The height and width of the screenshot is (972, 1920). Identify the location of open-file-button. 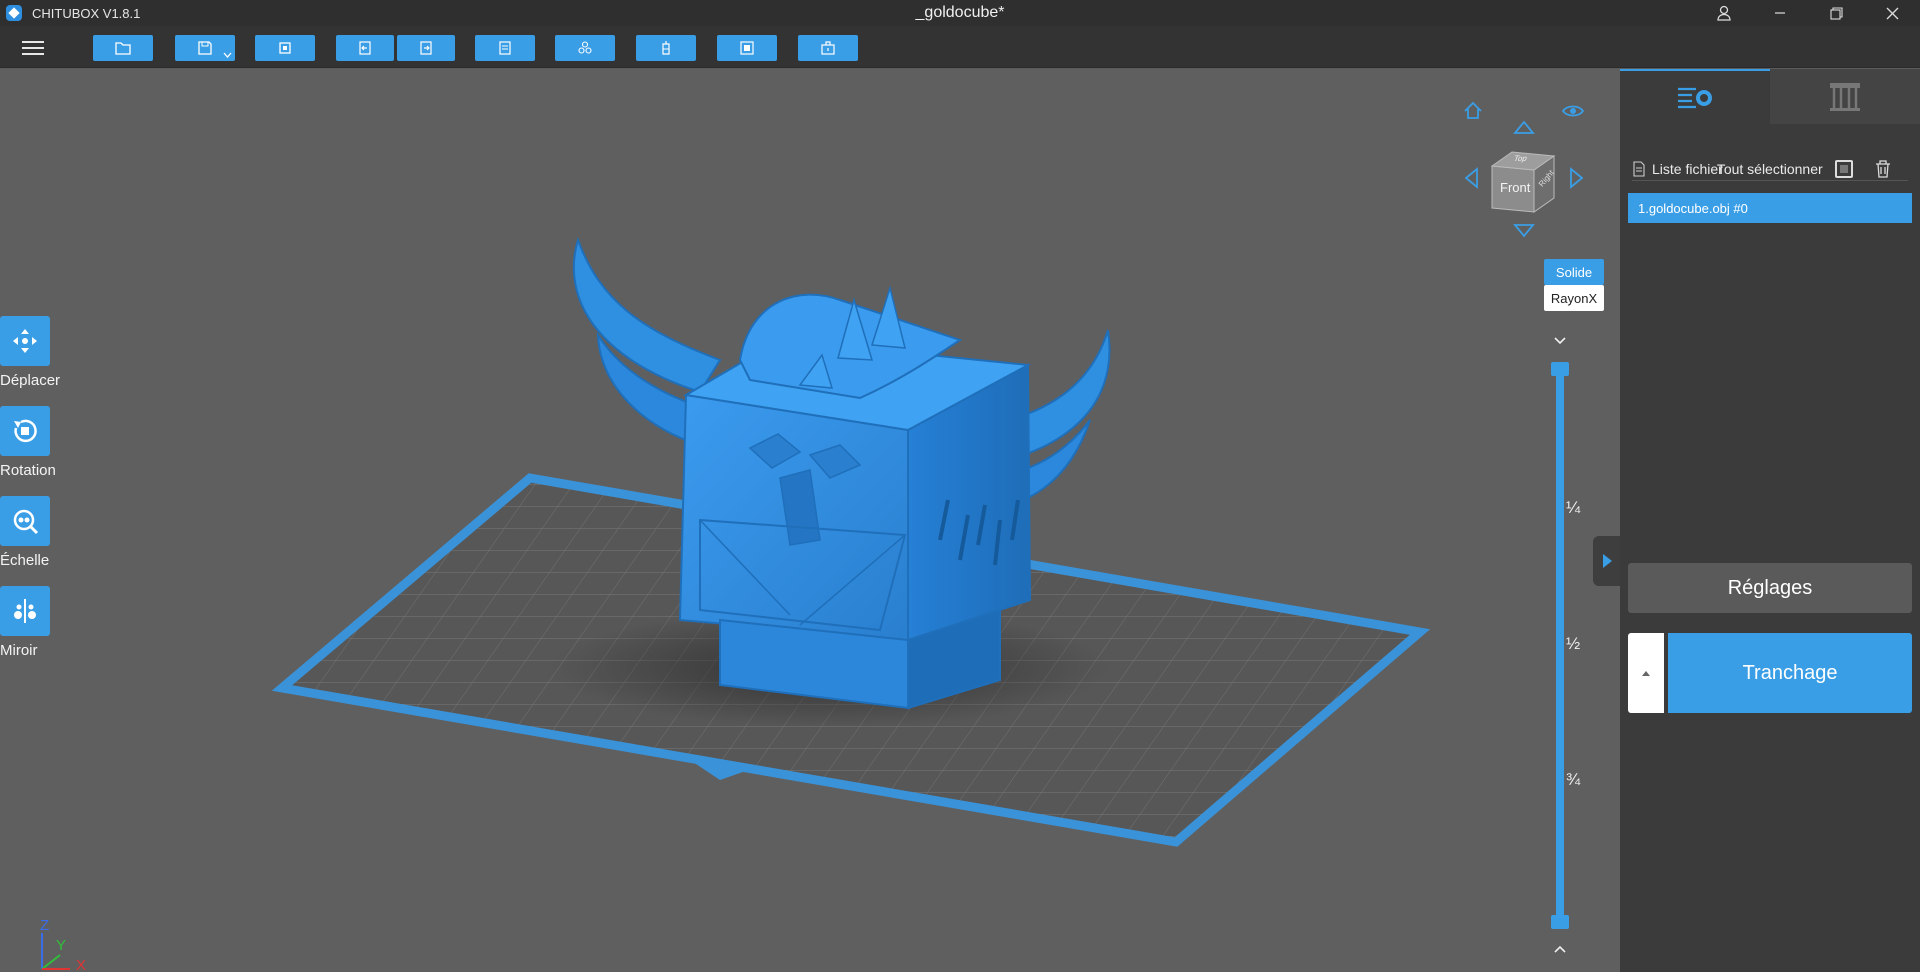
(123, 48).